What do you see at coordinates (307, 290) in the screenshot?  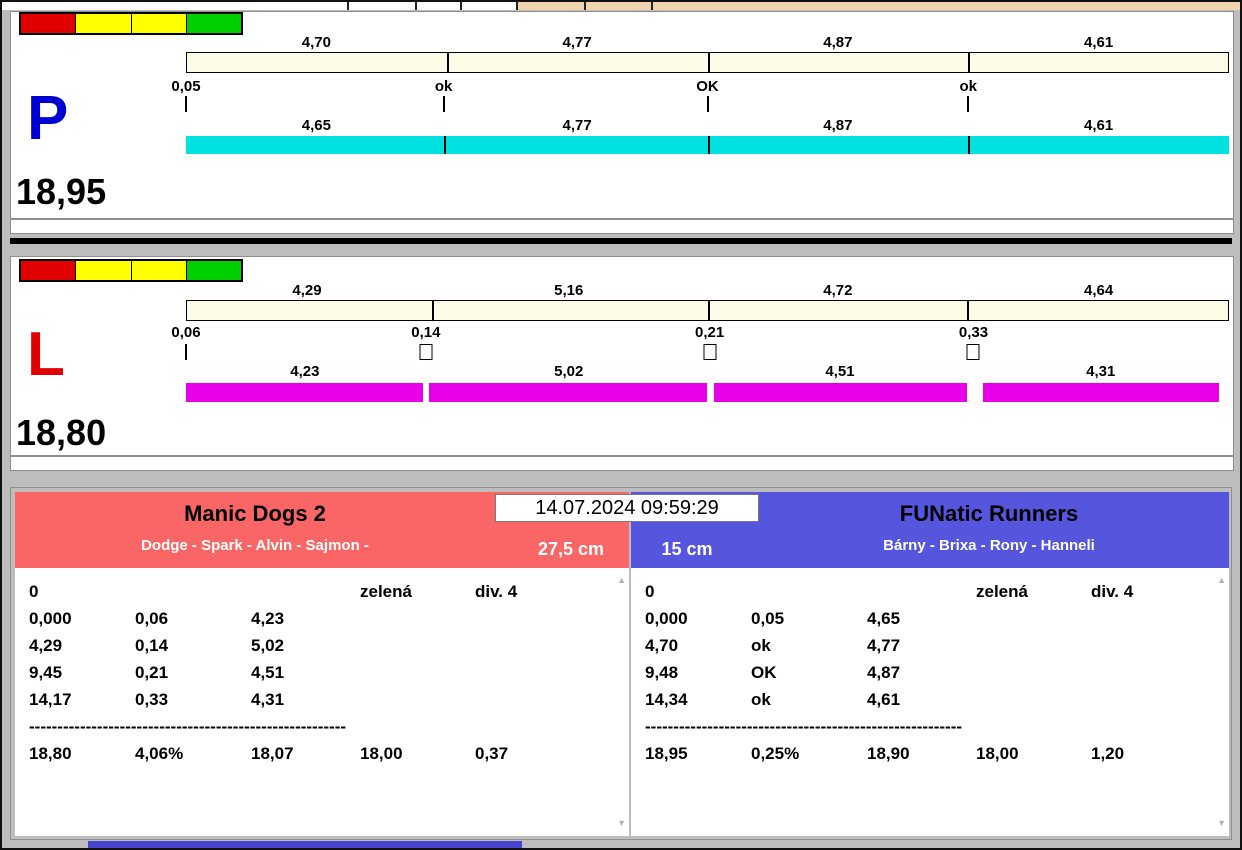 I see `split-time-label: 4,29` at bounding box center [307, 290].